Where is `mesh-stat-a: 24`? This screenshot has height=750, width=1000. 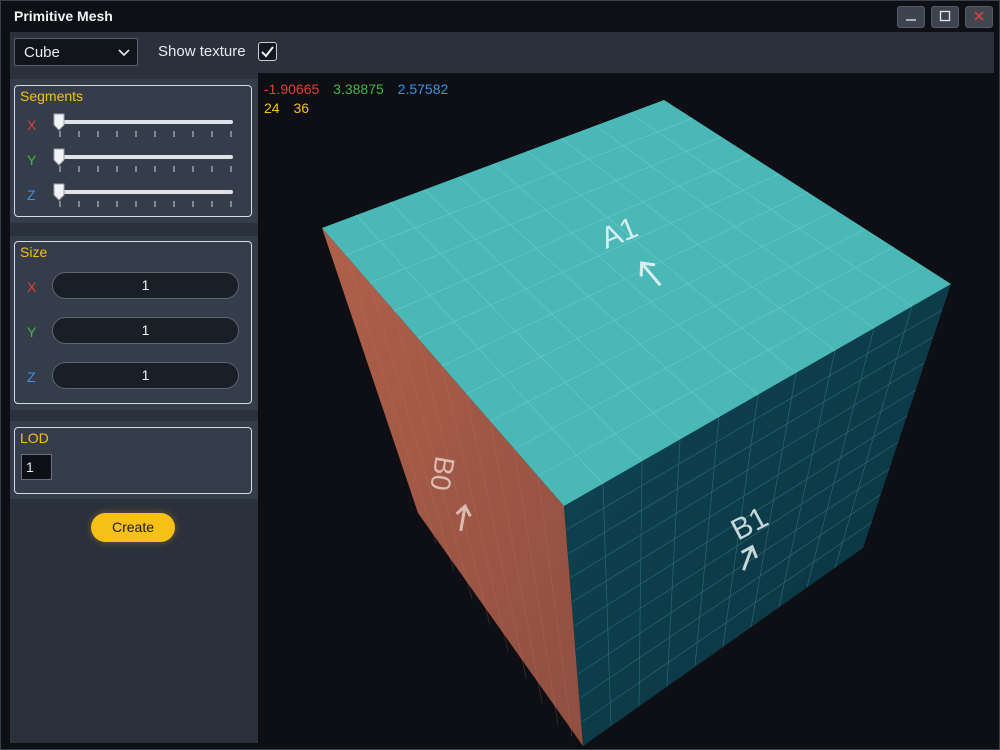 mesh-stat-a: 24 is located at coordinates (272, 108).